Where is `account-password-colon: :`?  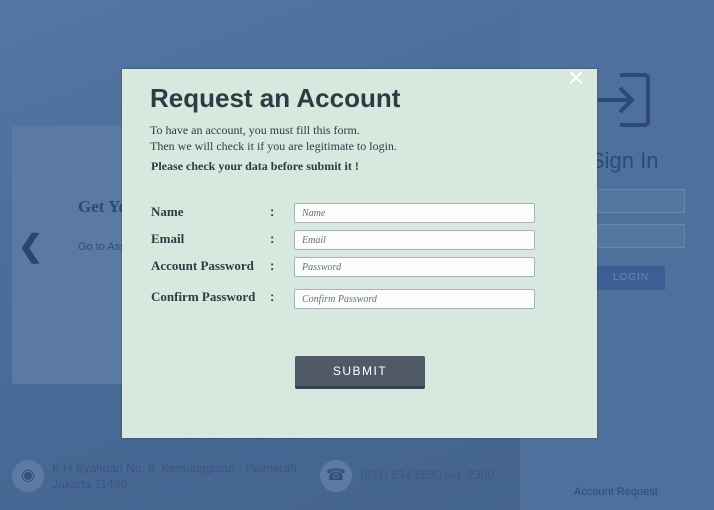
account-password-colon: : is located at coordinates (272, 265).